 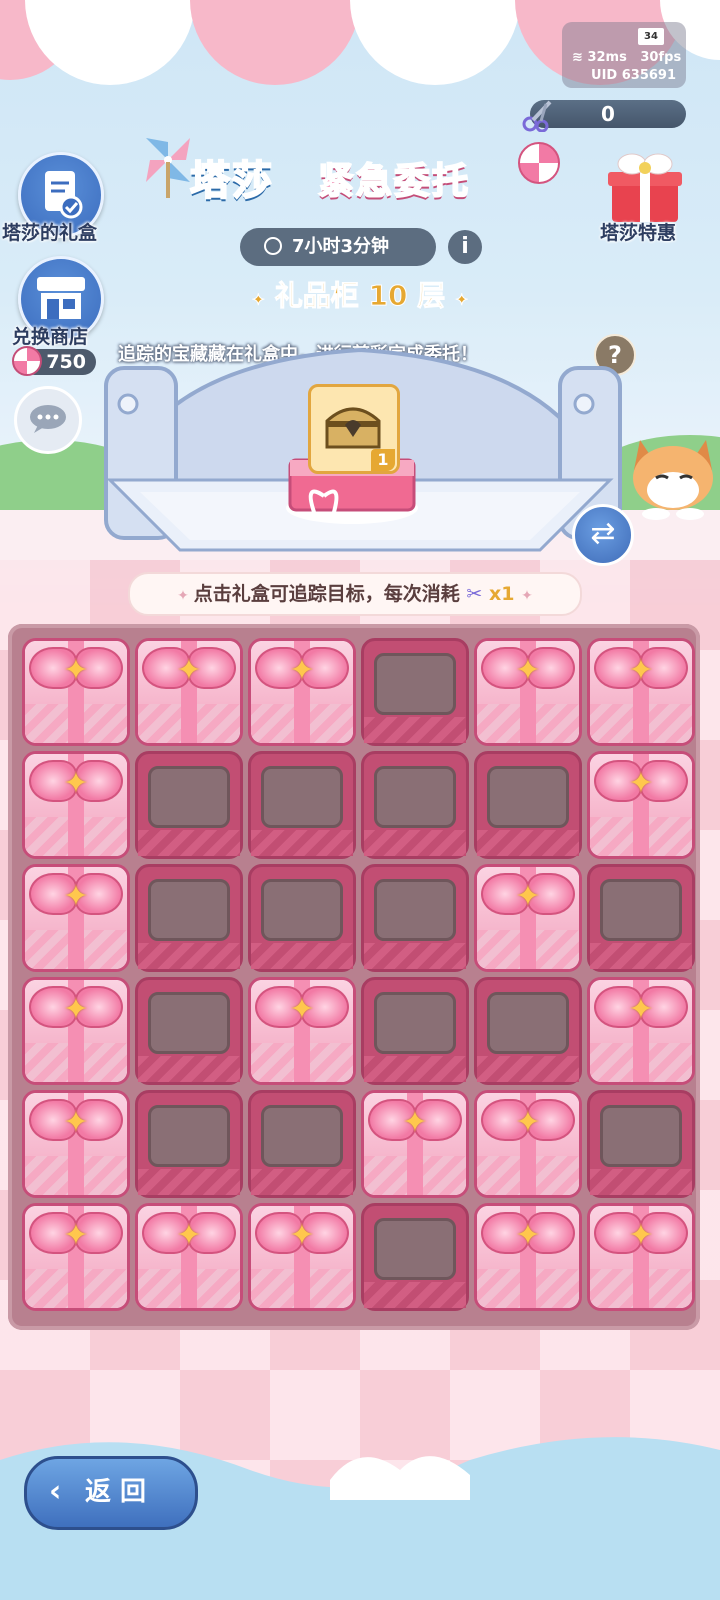 What do you see at coordinates (673, 480) in the screenshot?
I see `cat-mascot` at bounding box center [673, 480].